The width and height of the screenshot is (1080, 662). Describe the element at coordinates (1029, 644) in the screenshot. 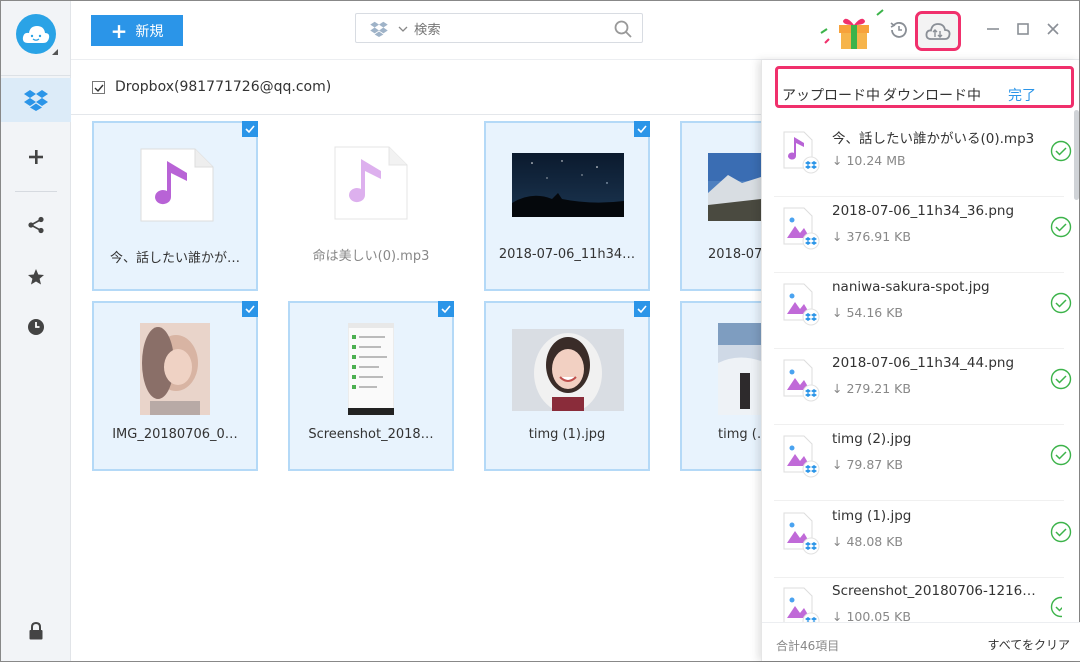

I see `clear-all-button: すべてをクリア` at that location.